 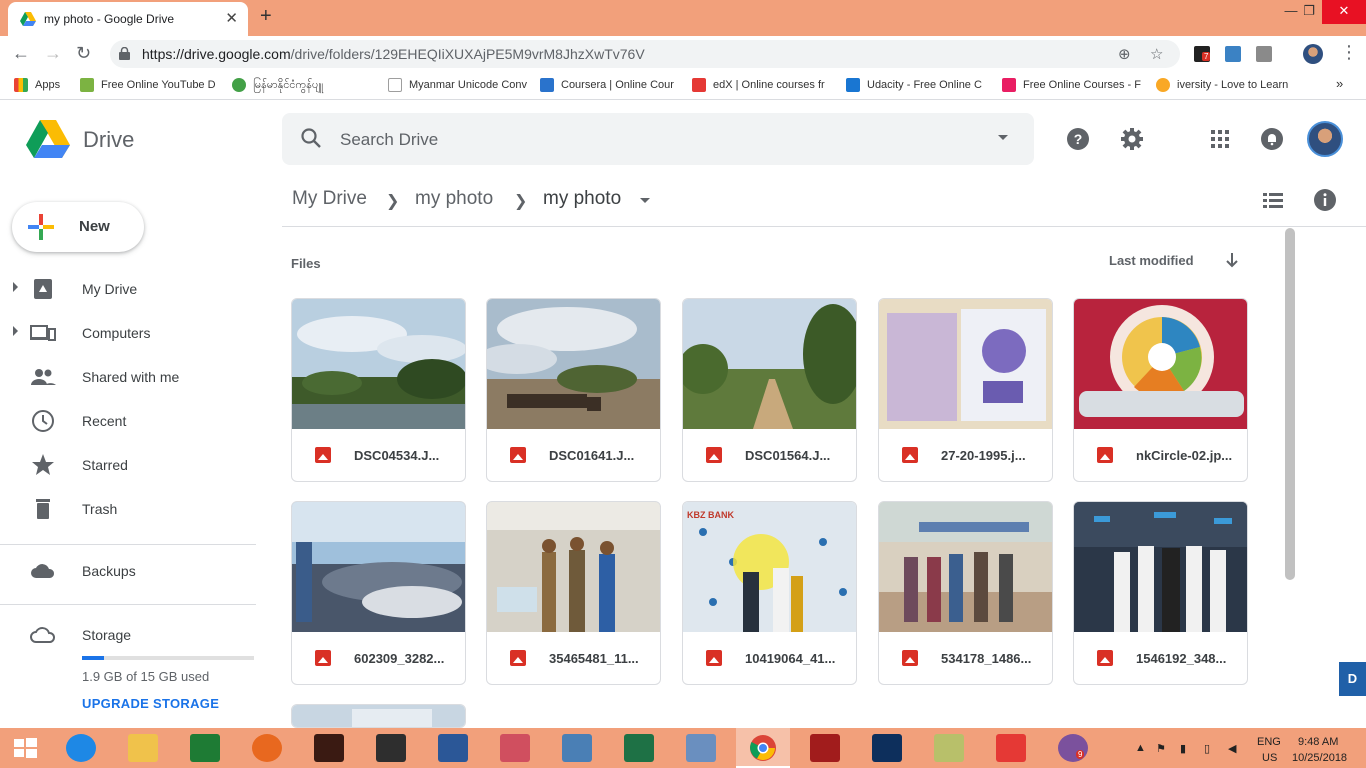 I want to click on network-icon: ▮, so click(x=1183, y=748).